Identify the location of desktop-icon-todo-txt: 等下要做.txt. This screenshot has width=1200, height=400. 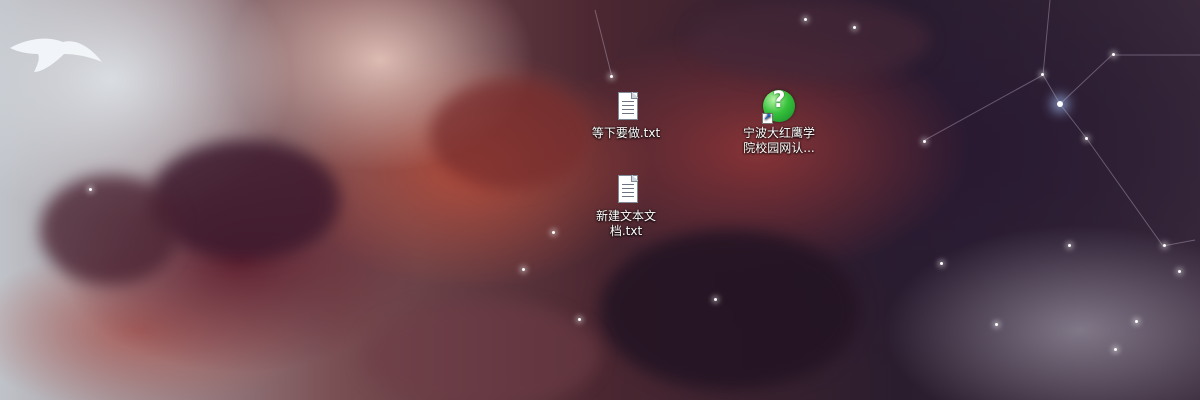
(626, 115).